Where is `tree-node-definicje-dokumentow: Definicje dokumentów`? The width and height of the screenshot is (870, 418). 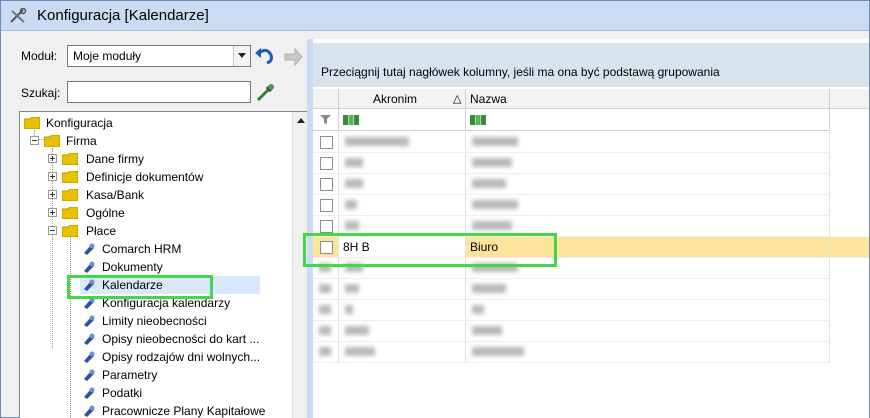 tree-node-definicje-dokumentow: Definicje dokumentów is located at coordinates (157, 177).